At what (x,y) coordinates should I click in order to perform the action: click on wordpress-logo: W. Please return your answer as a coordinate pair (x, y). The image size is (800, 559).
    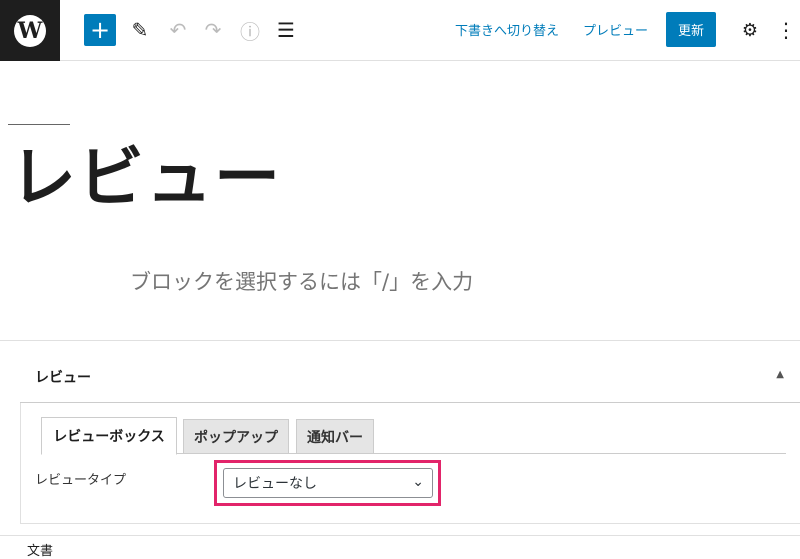
    Looking at the image, I should click on (30, 30).